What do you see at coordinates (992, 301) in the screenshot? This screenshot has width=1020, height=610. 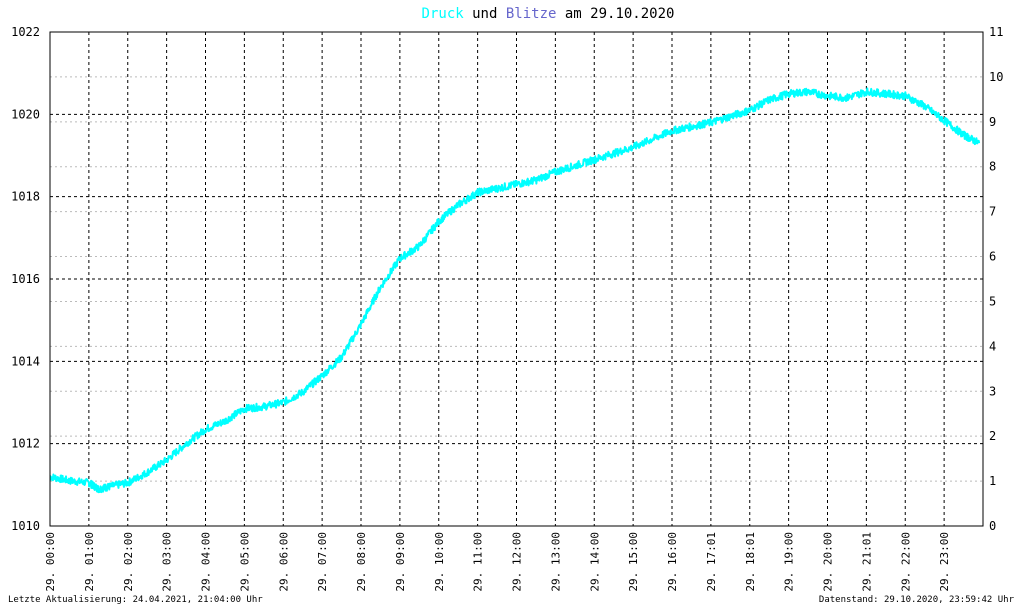 I see `y-right-tick-label: 5` at bounding box center [992, 301].